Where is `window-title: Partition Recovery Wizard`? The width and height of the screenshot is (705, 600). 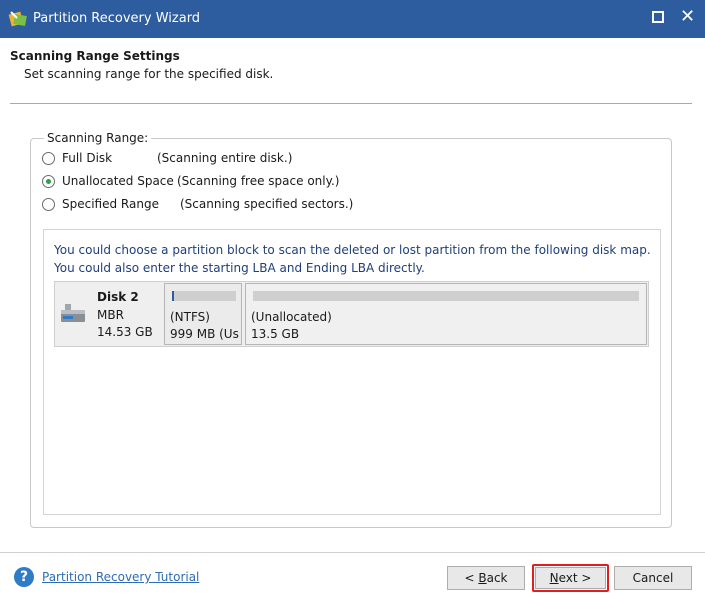 window-title: Partition Recovery Wizard is located at coordinates (117, 18).